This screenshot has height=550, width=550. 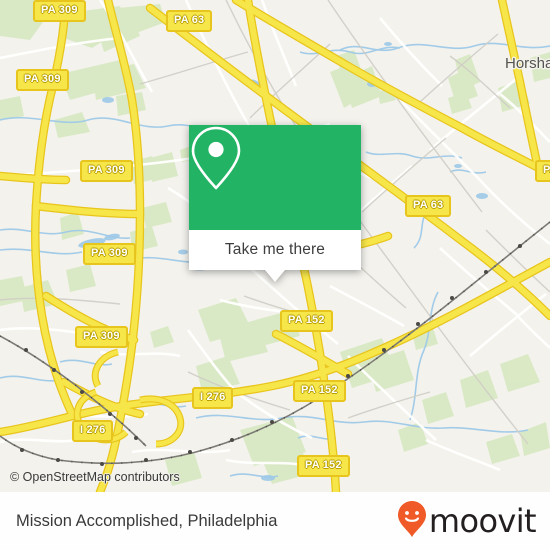 I want to click on popup-tail, so click(x=275, y=276).